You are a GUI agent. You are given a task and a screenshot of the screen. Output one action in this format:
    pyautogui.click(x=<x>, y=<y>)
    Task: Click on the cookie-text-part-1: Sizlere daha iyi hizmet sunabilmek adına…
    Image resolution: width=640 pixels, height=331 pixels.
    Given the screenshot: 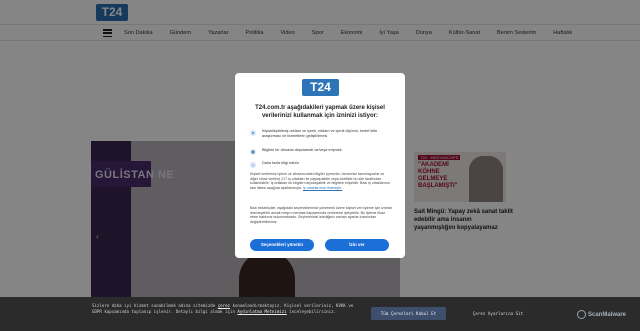 What is the action you would take?
    pyautogui.click(x=155, y=305)
    